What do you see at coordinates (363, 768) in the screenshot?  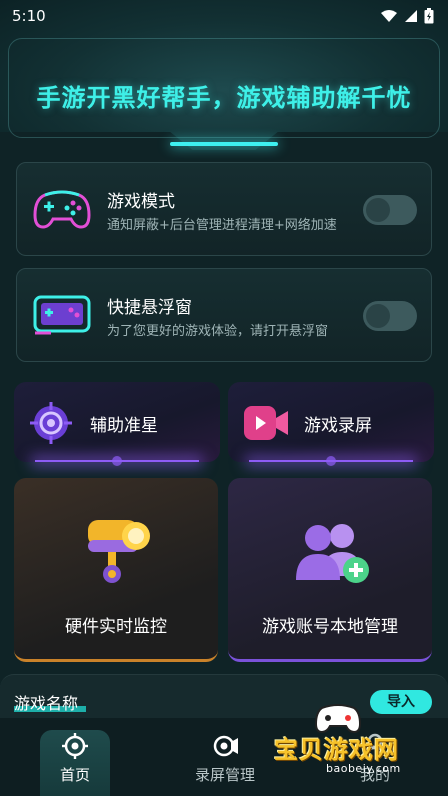 I see `watermark-url: baobeiy.com` at bounding box center [363, 768].